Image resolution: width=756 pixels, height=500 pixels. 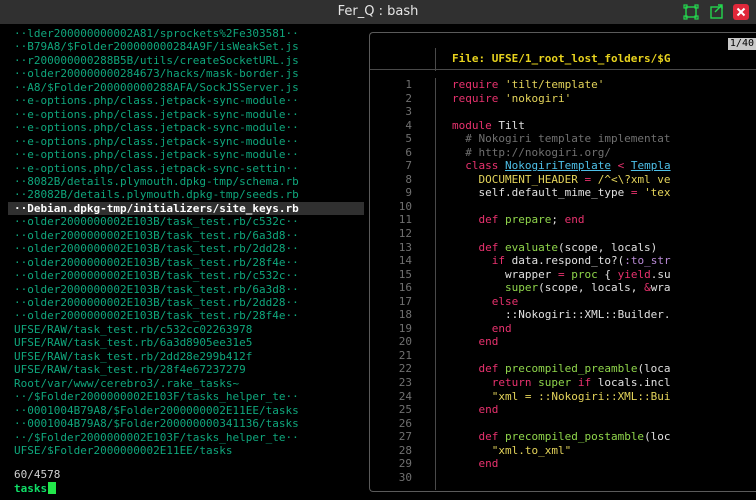 What do you see at coordinates (133, 356) in the screenshot?
I see `file-list-item: UFSE/RAW/task_test.rb/2dd28e299b412f` at bounding box center [133, 356].